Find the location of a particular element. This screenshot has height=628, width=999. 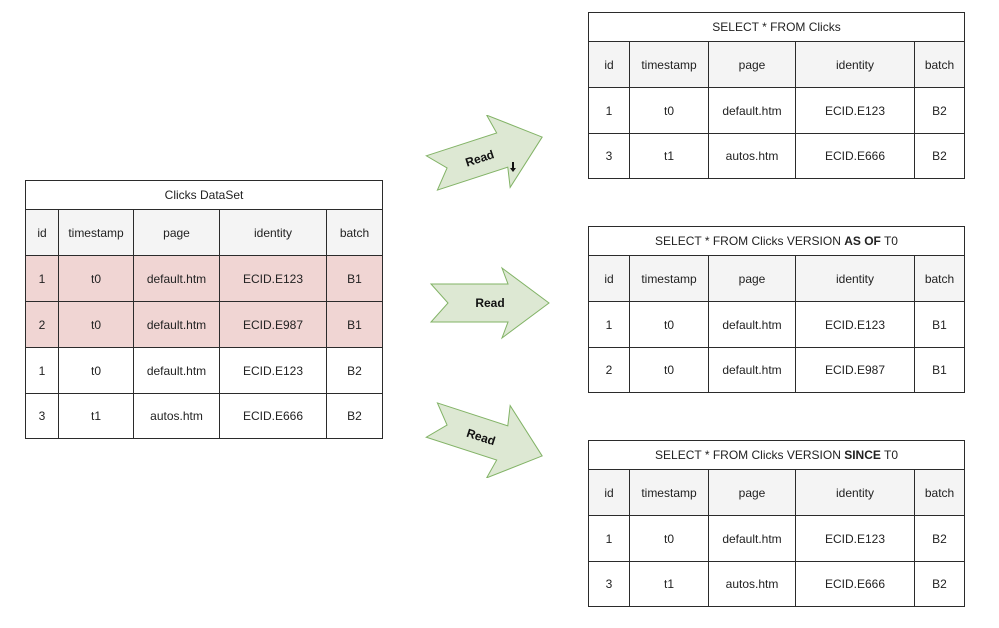

read-arrow-2: Read is located at coordinates (489, 303).